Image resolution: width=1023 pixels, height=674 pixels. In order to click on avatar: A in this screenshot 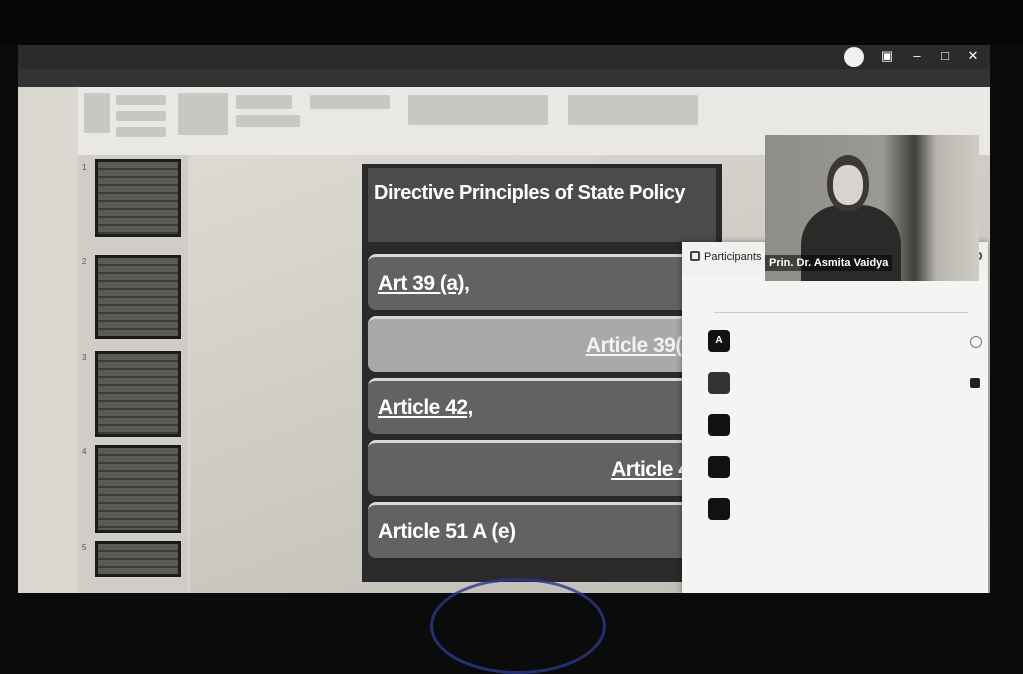, I will do `click(719, 341)`.